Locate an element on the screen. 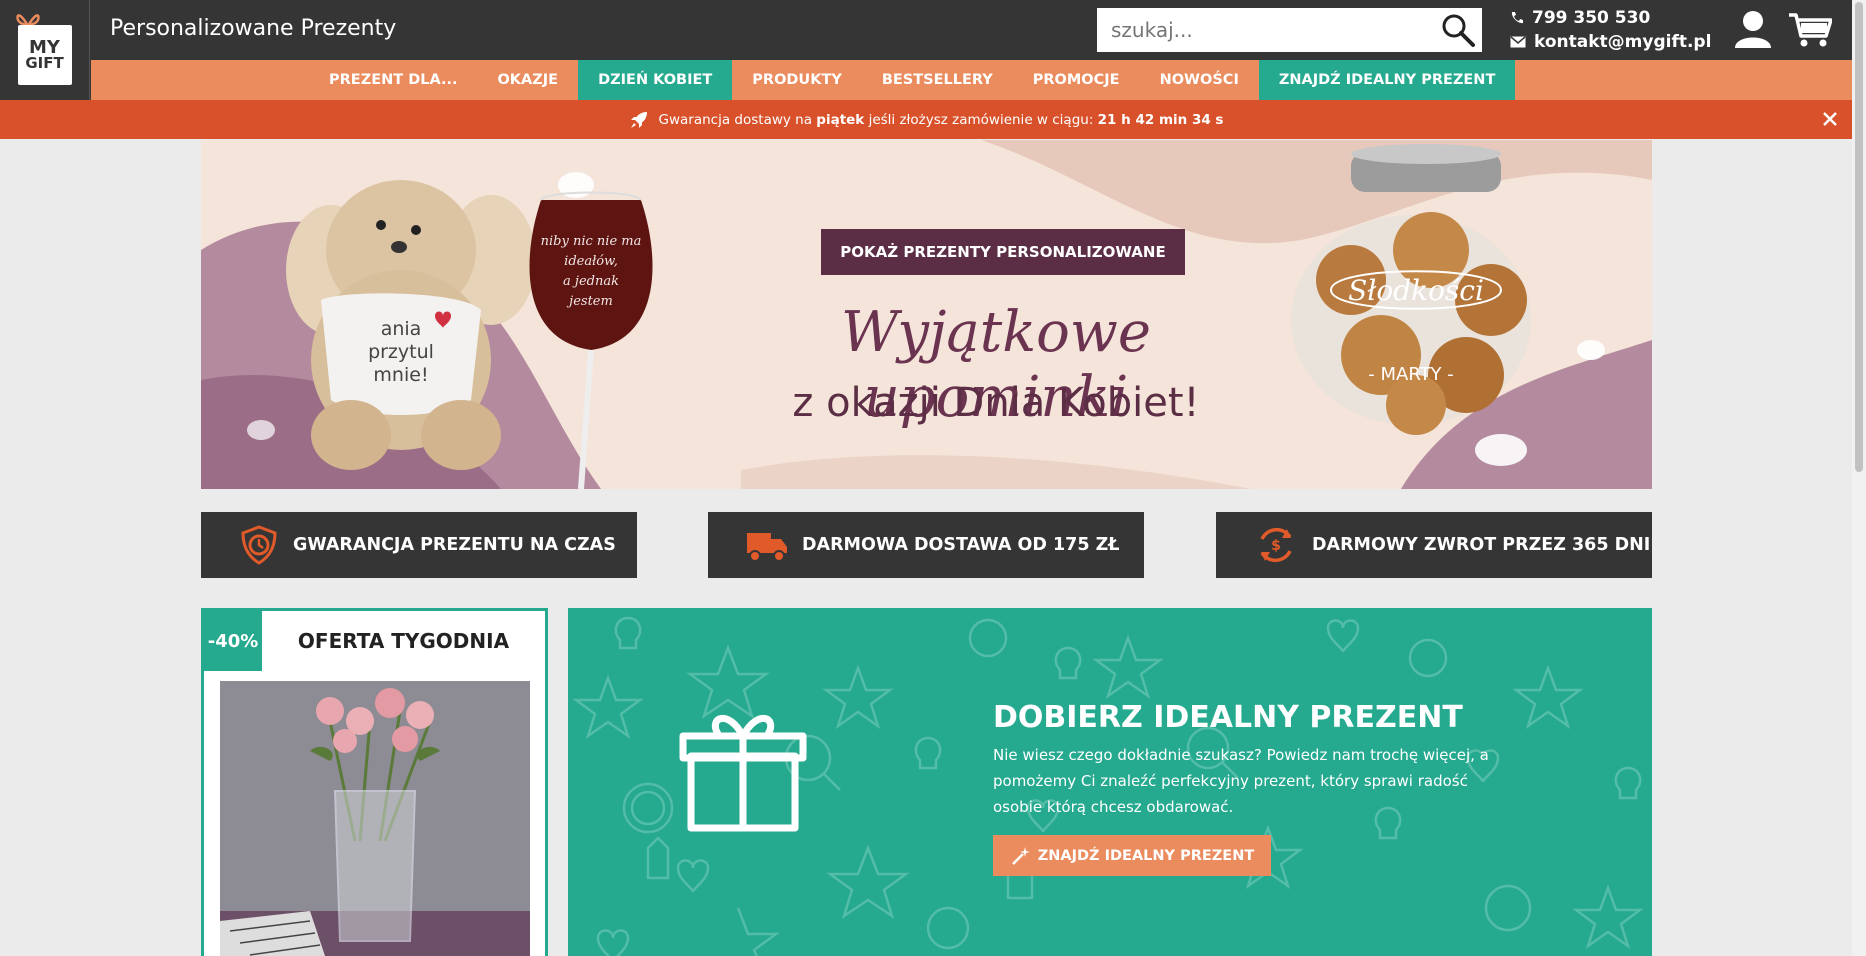 The image size is (1866, 956). discount-badge: -40% is located at coordinates (233, 641).